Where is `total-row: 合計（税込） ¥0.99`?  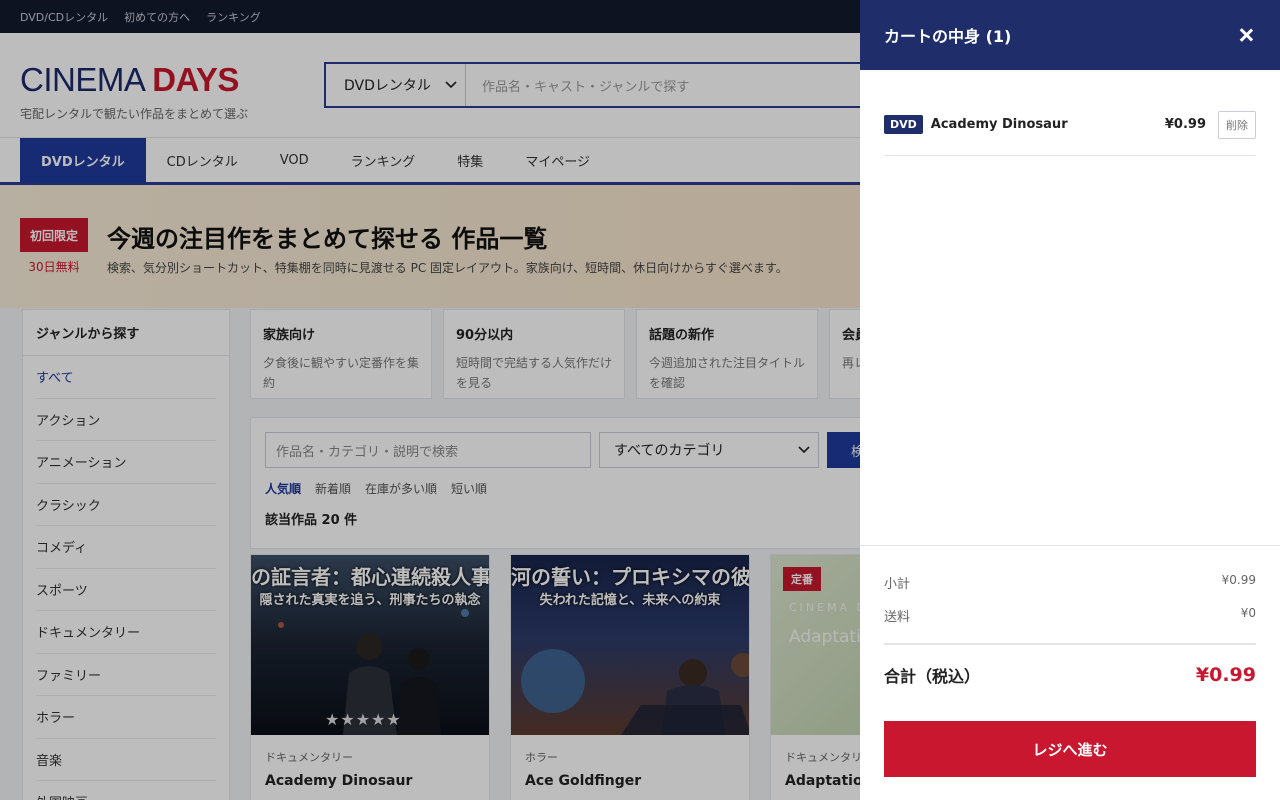
total-row: 合計（税込） ¥0.99 is located at coordinates (1070, 675).